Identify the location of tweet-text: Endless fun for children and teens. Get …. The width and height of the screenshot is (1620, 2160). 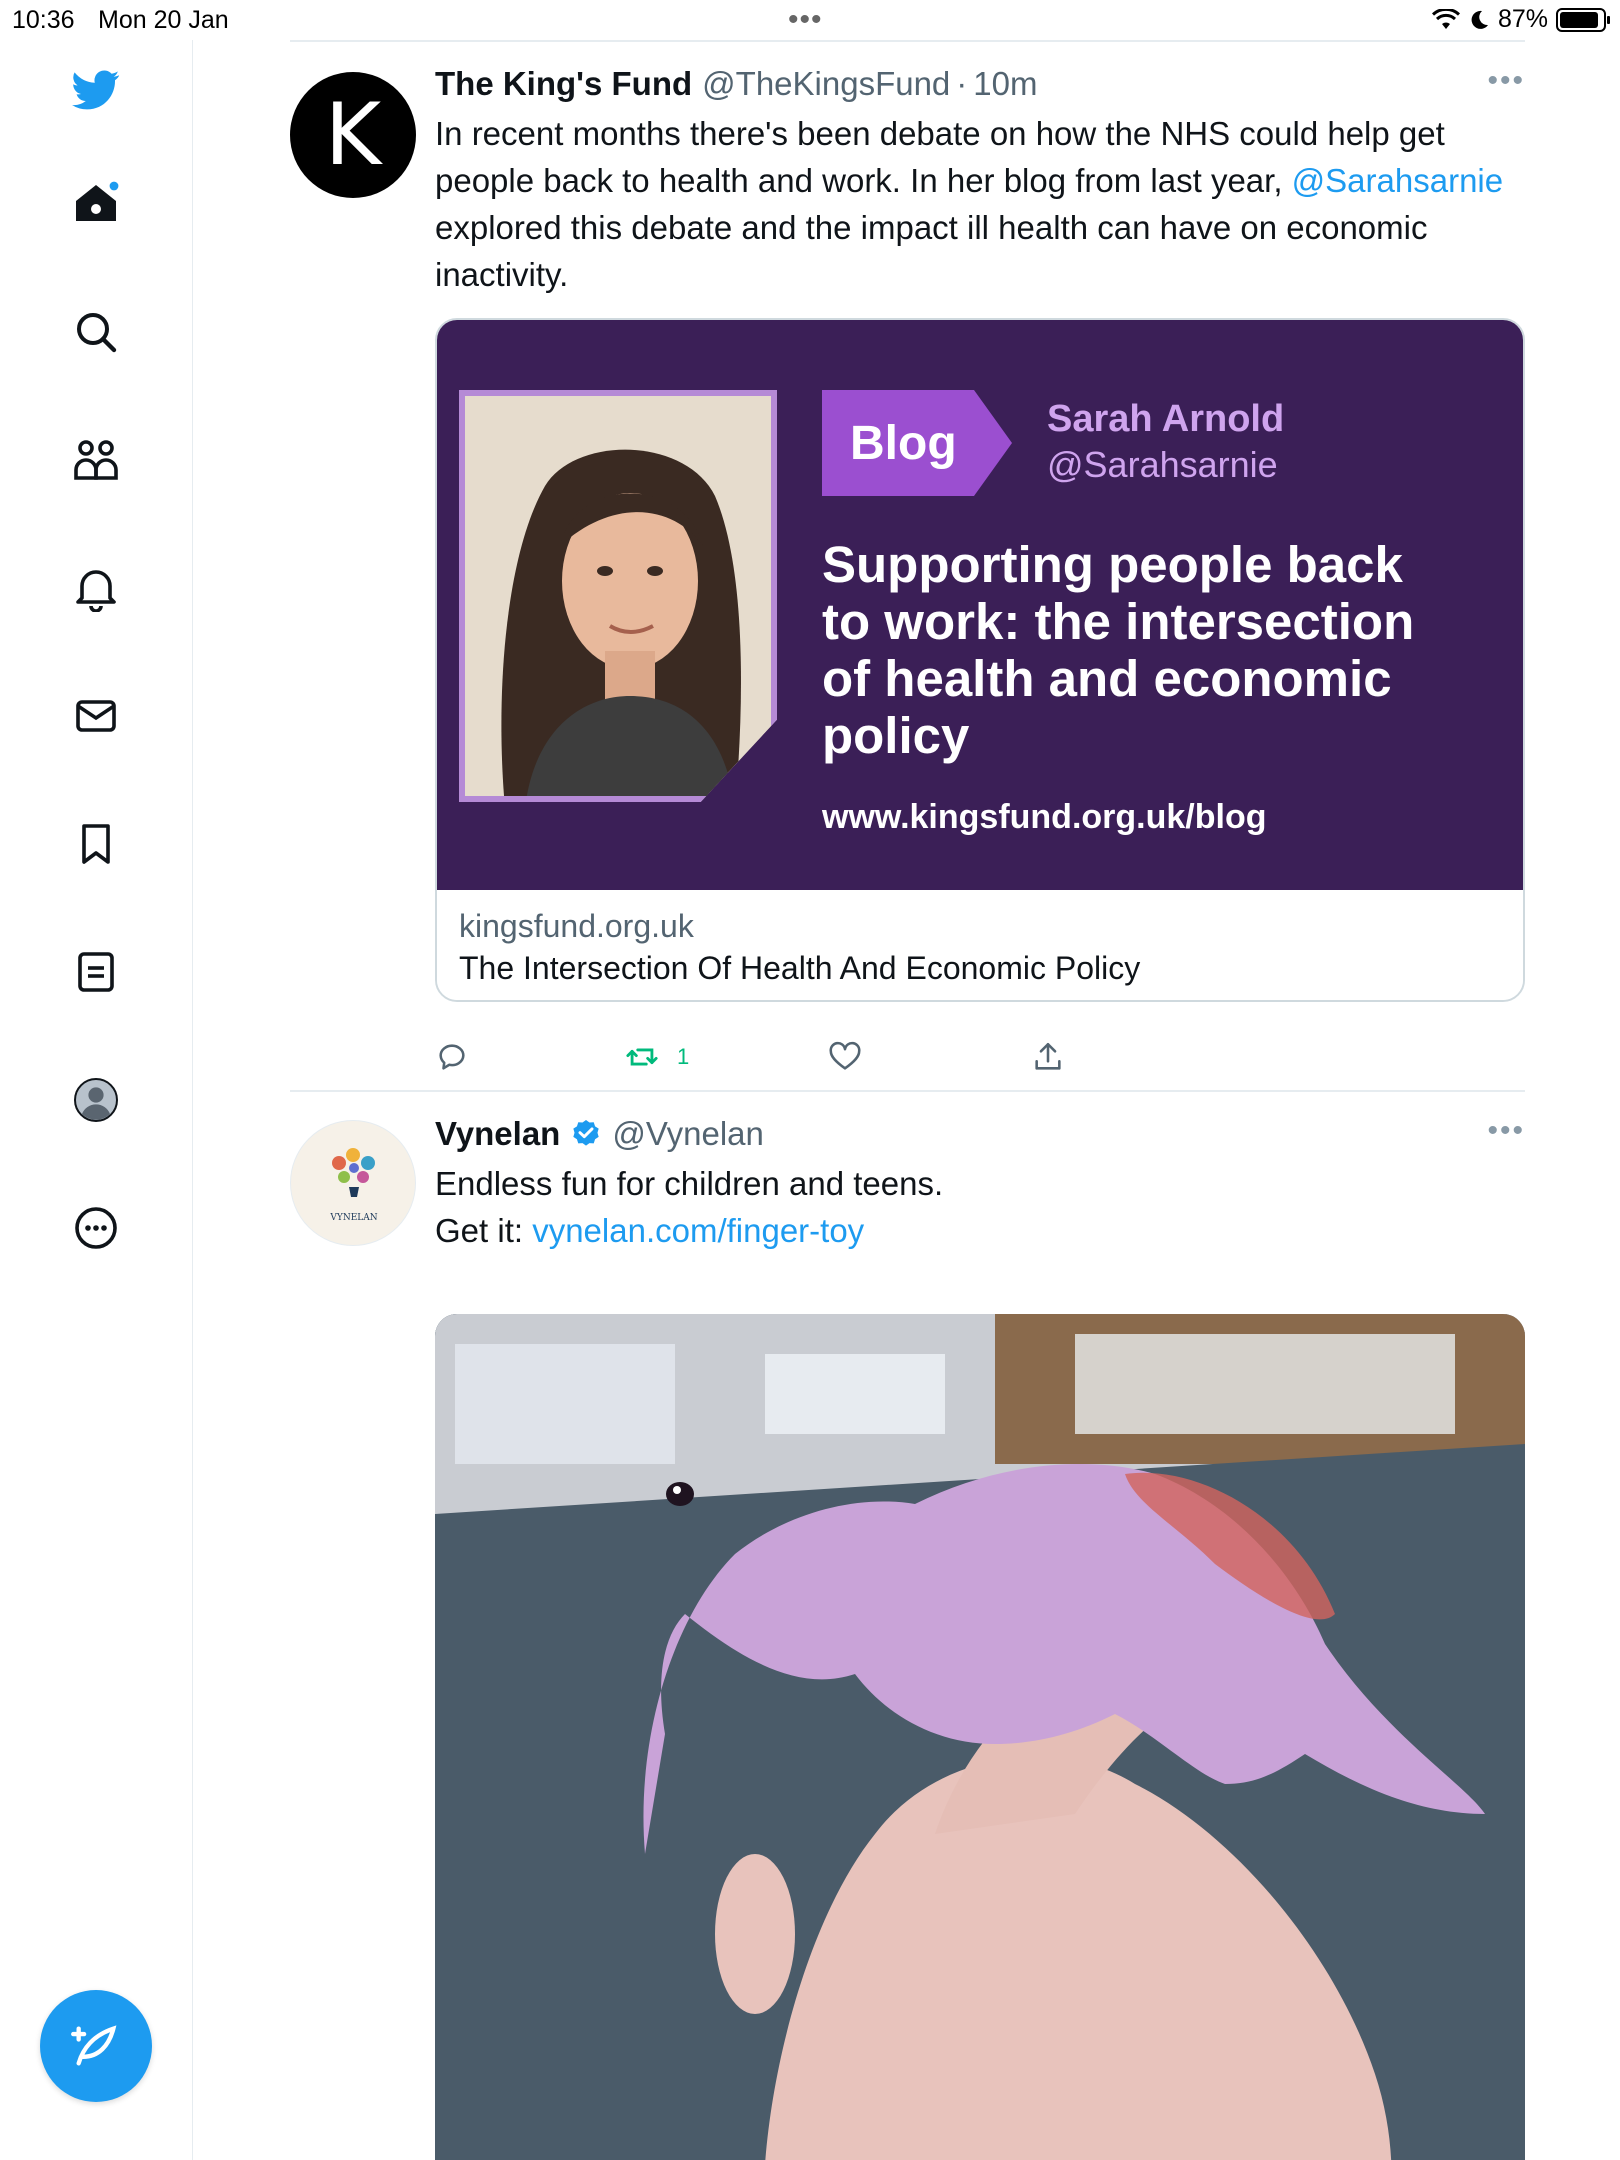
(980, 1207).